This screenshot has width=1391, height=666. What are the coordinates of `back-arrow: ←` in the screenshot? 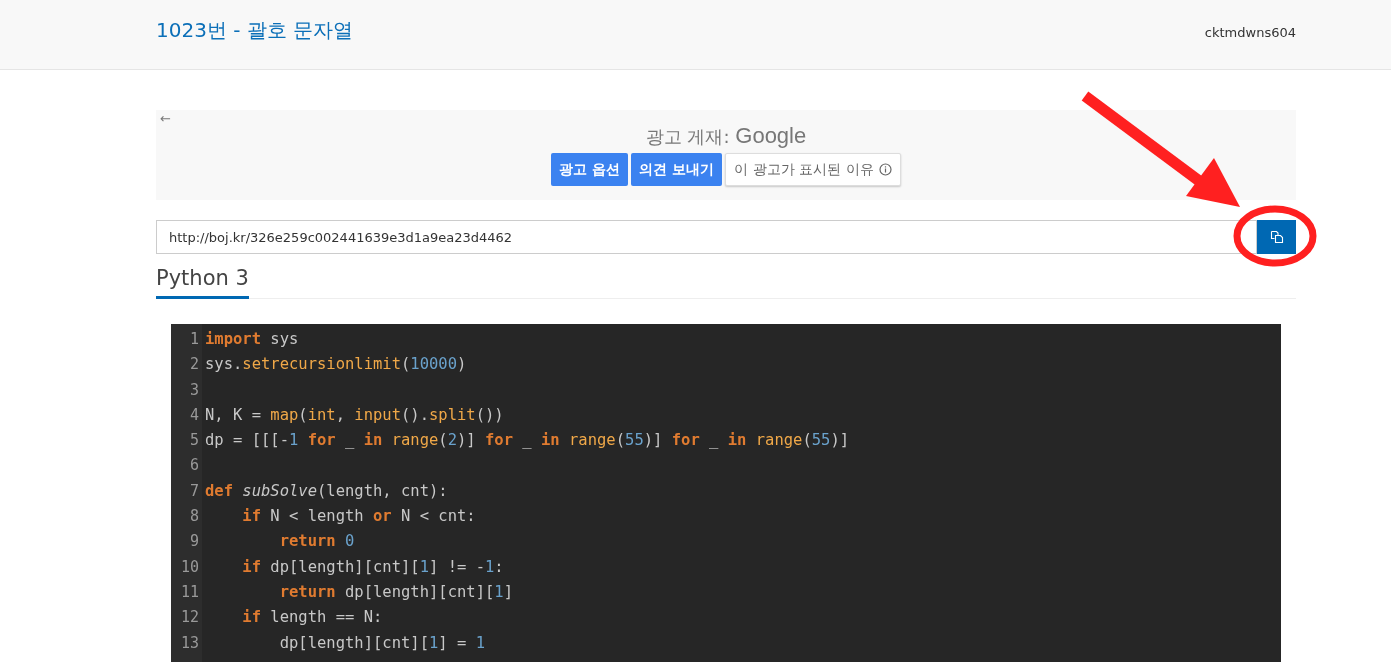 It's located at (165, 118).